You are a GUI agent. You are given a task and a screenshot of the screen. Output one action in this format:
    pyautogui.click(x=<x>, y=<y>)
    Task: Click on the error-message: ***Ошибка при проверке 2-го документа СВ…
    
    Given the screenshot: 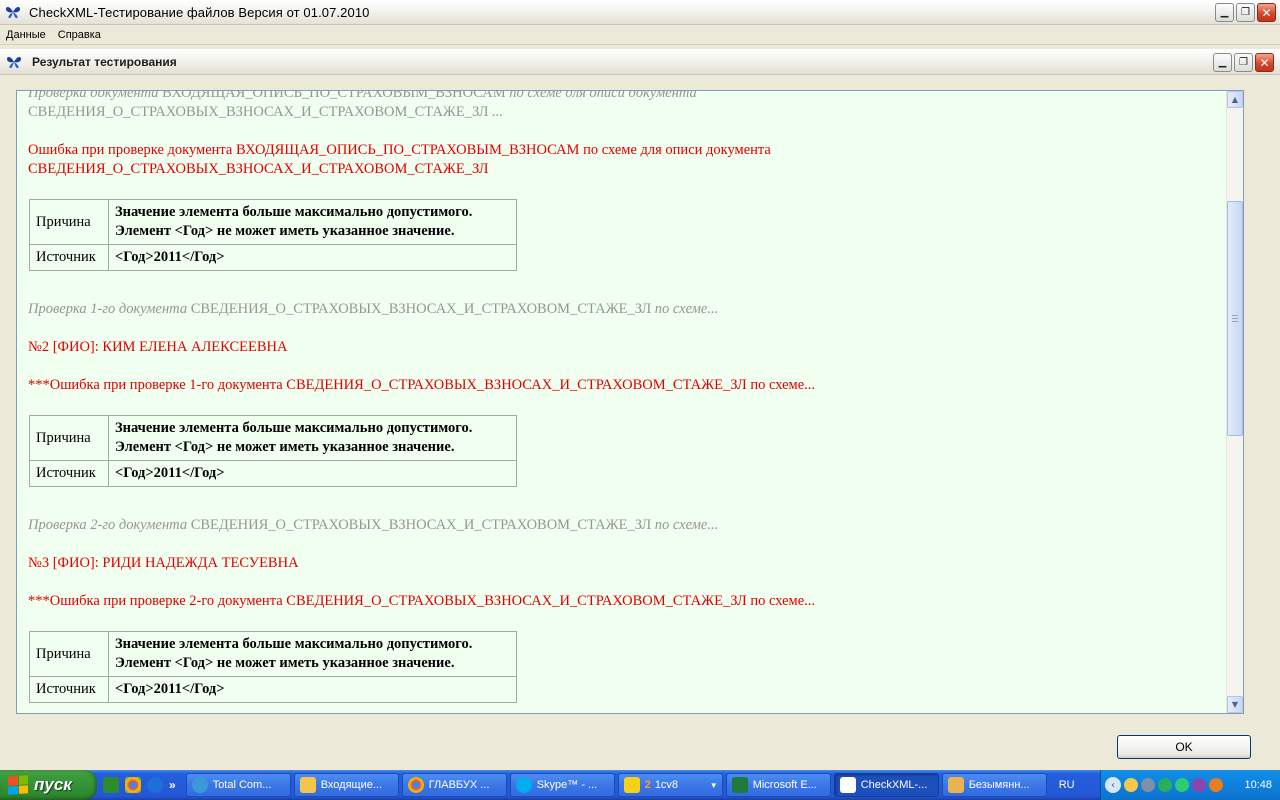 What is the action you would take?
    pyautogui.click(x=422, y=601)
    